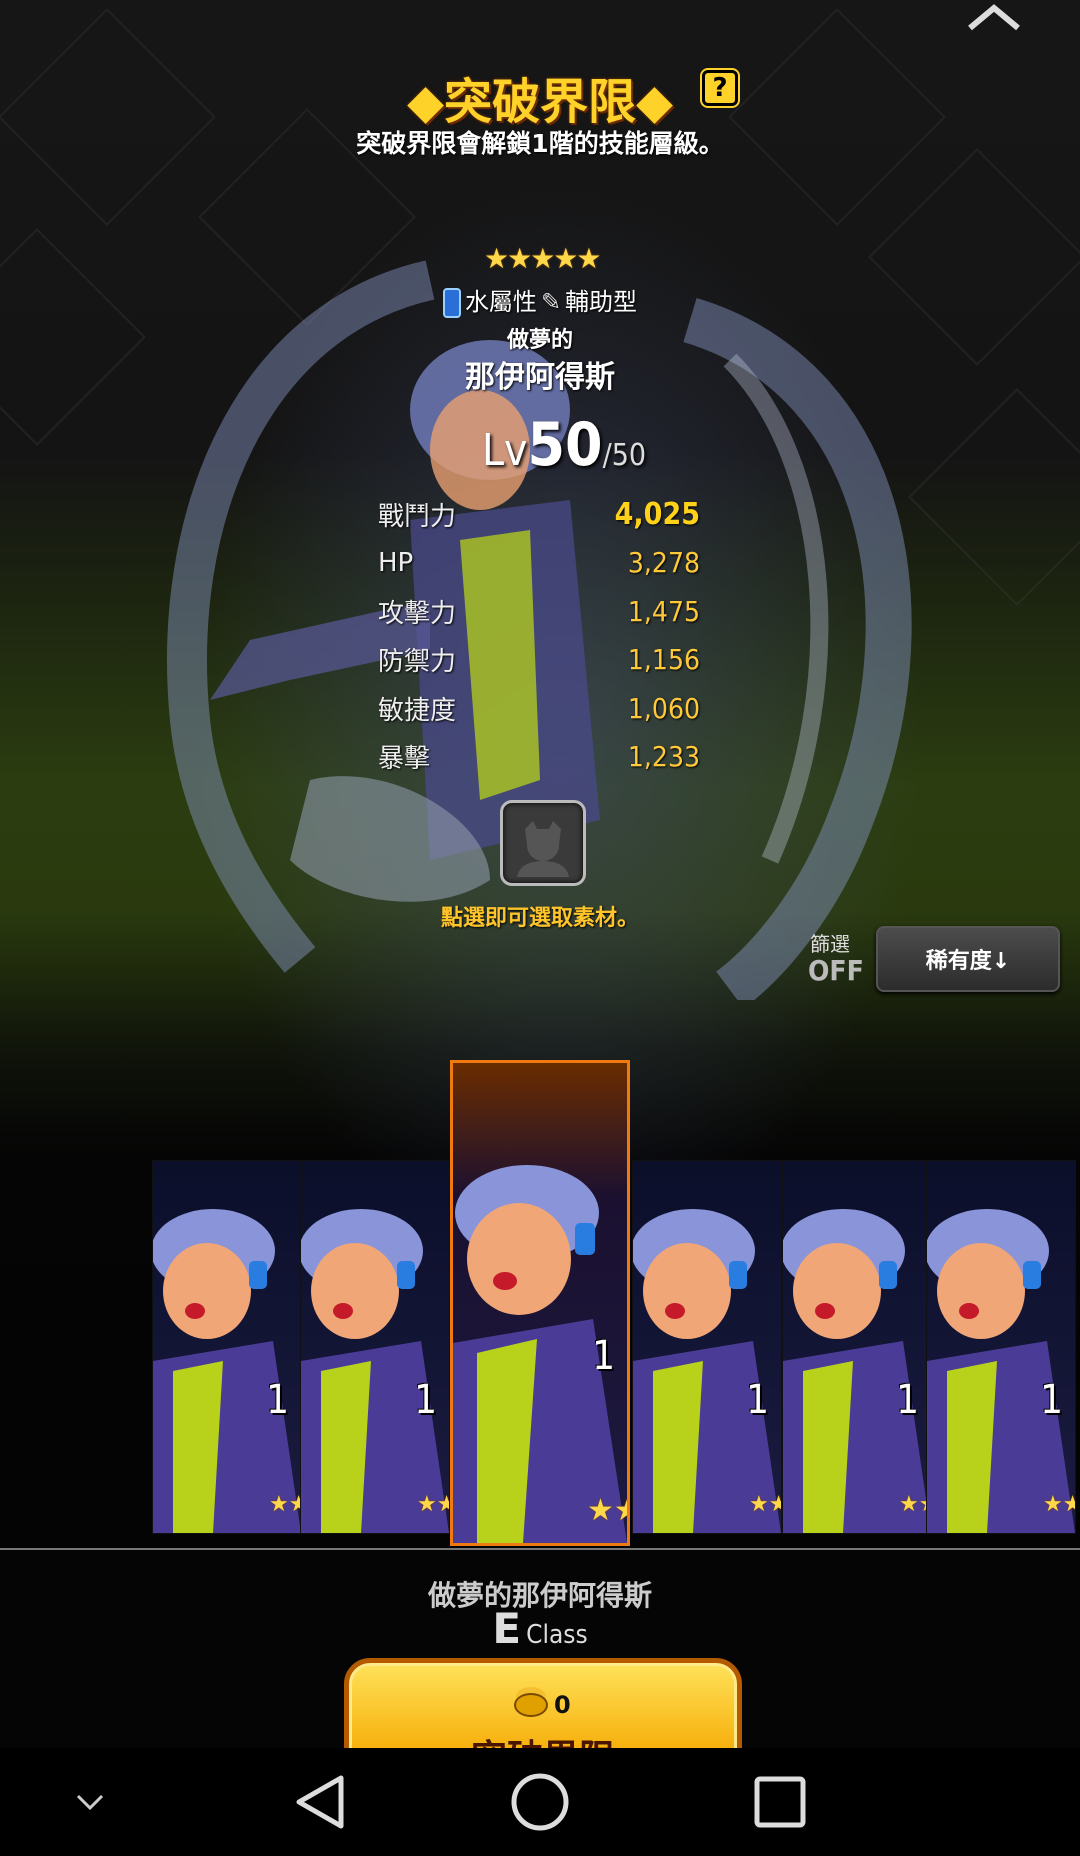 Image resolution: width=1080 pixels, height=1856 pixels. I want to click on wing-icon: ✎, so click(551, 302).